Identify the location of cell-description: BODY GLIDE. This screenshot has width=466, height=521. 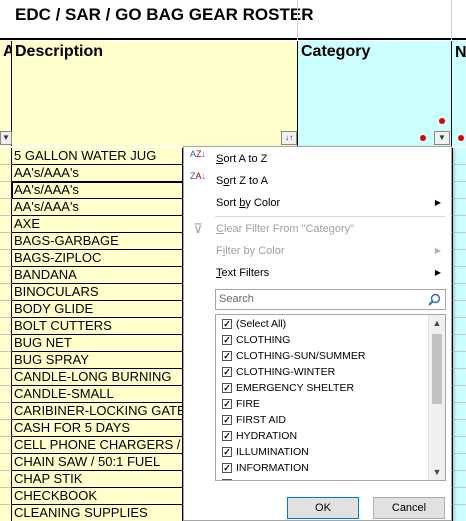
(97, 309).